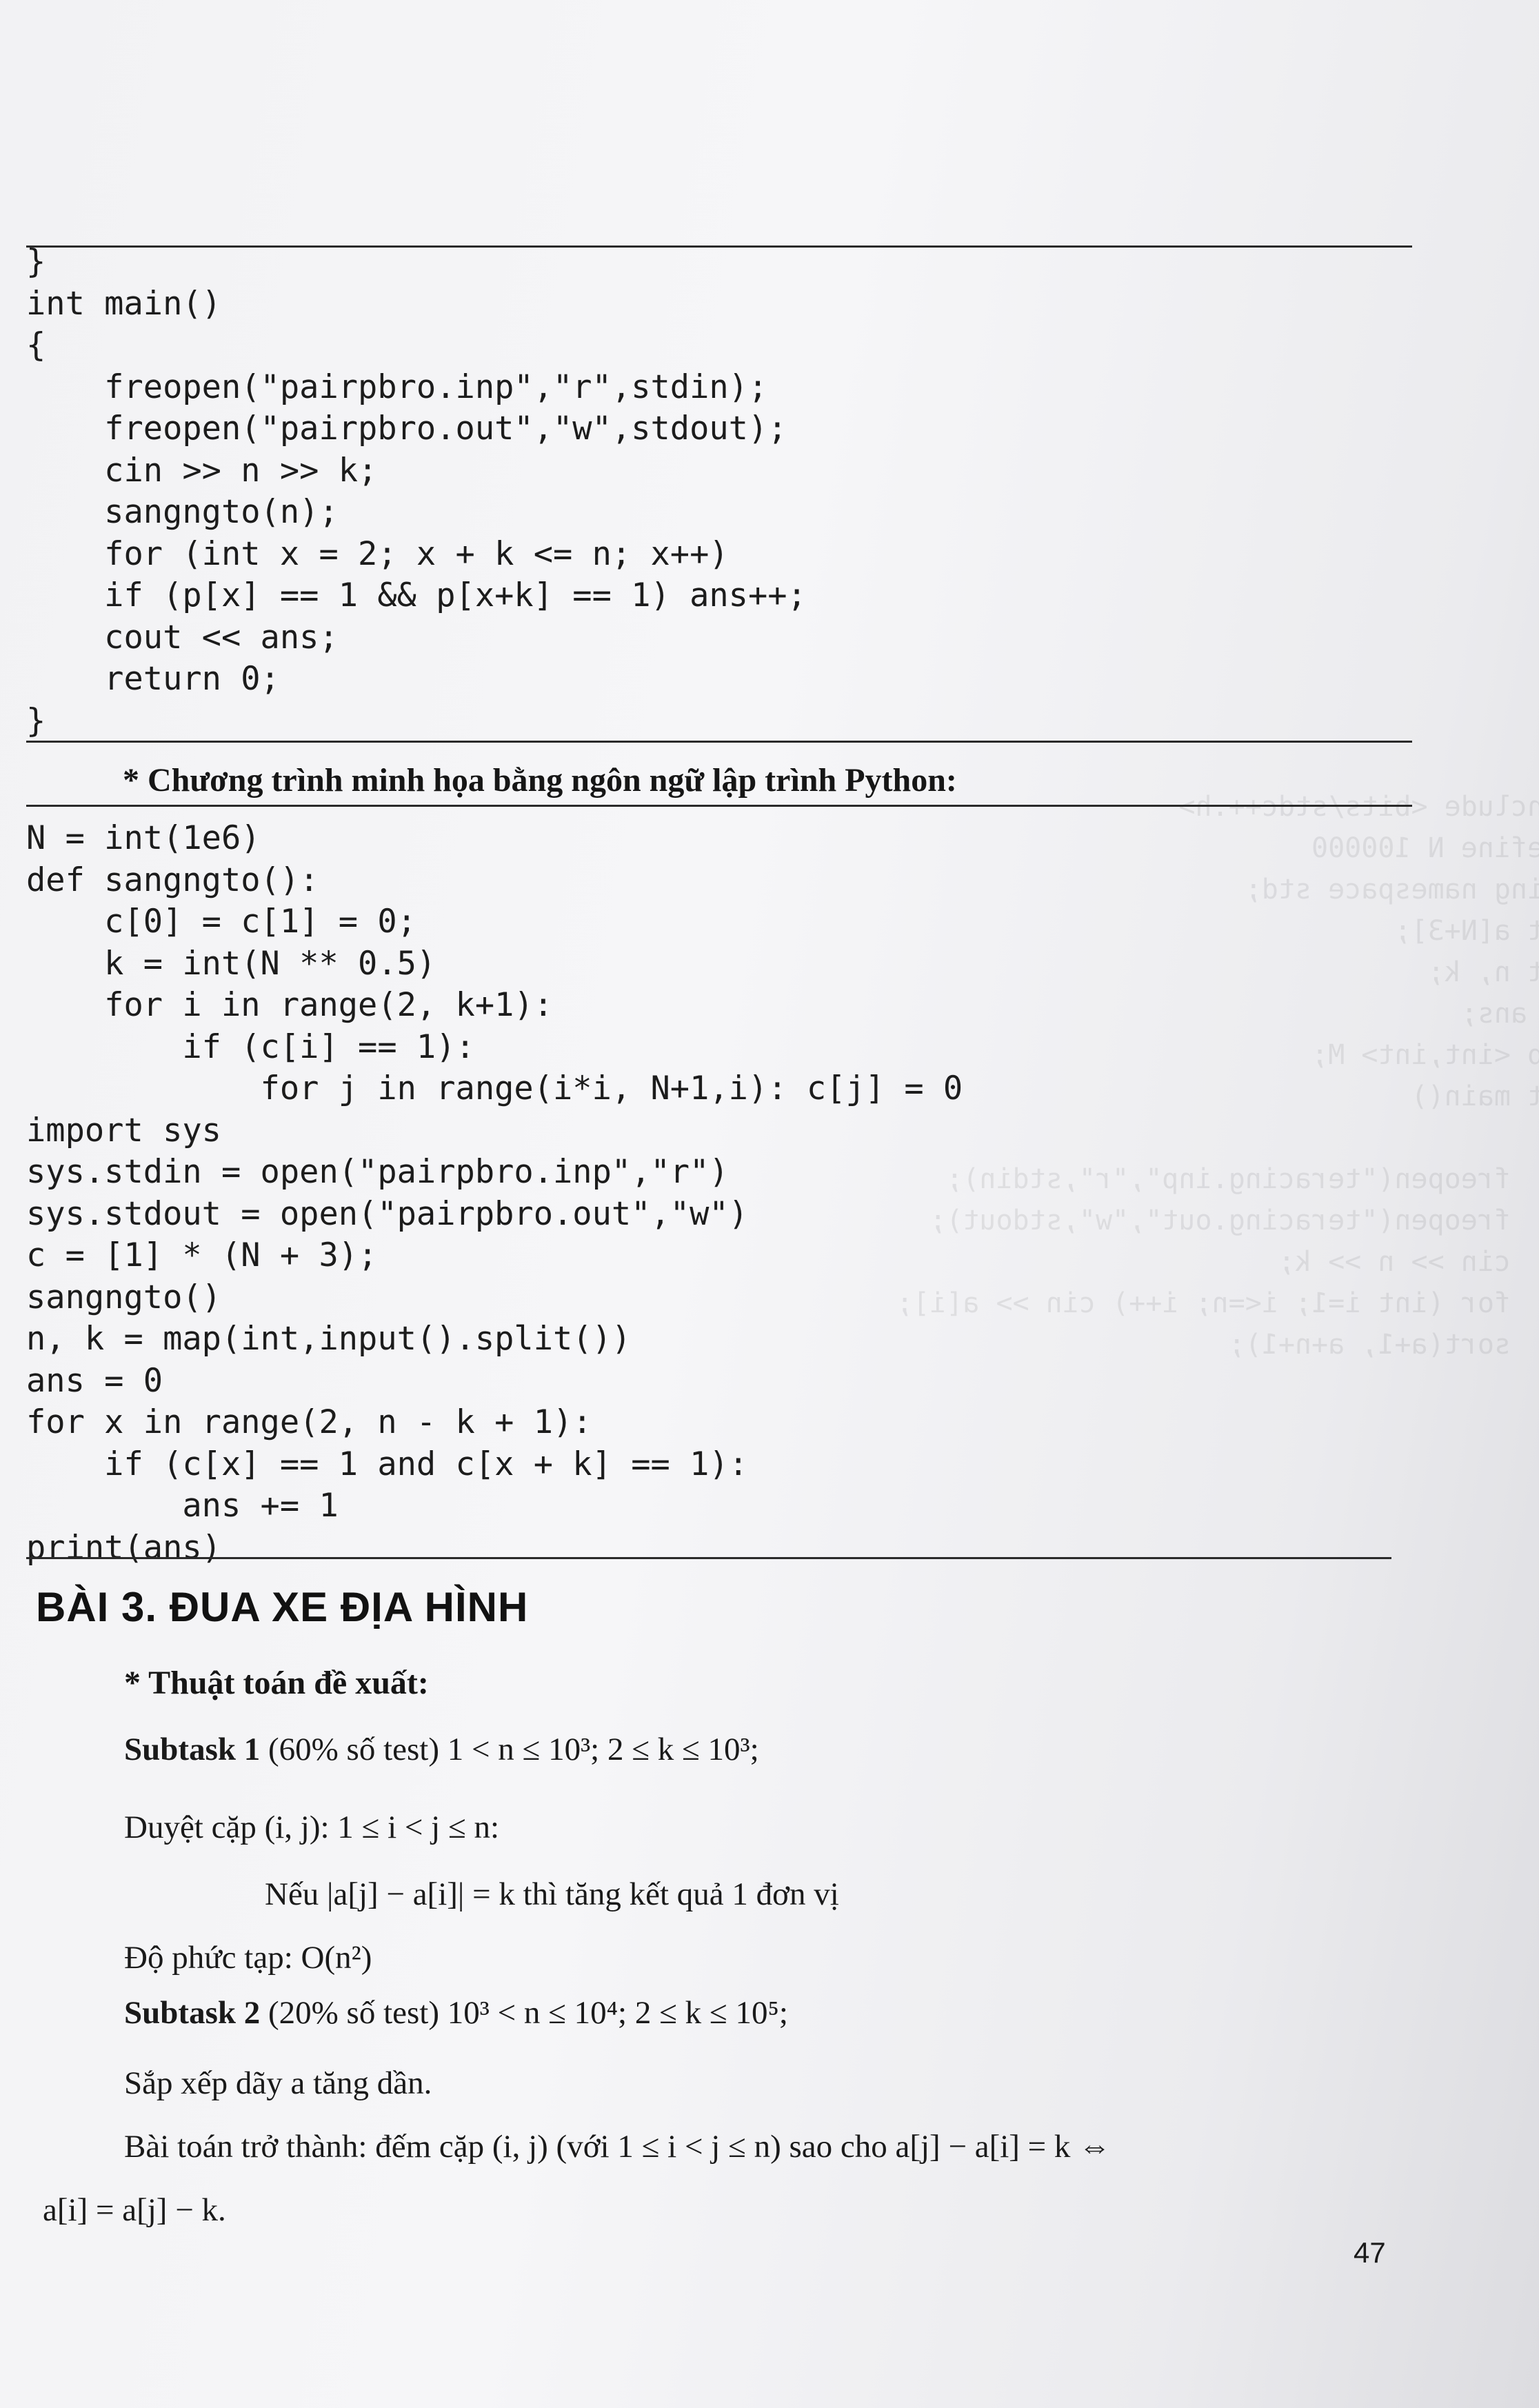 Image resolution: width=1539 pixels, height=2408 pixels. What do you see at coordinates (192, 2013) in the screenshot?
I see `subtask2-label: Subtask 2` at bounding box center [192, 2013].